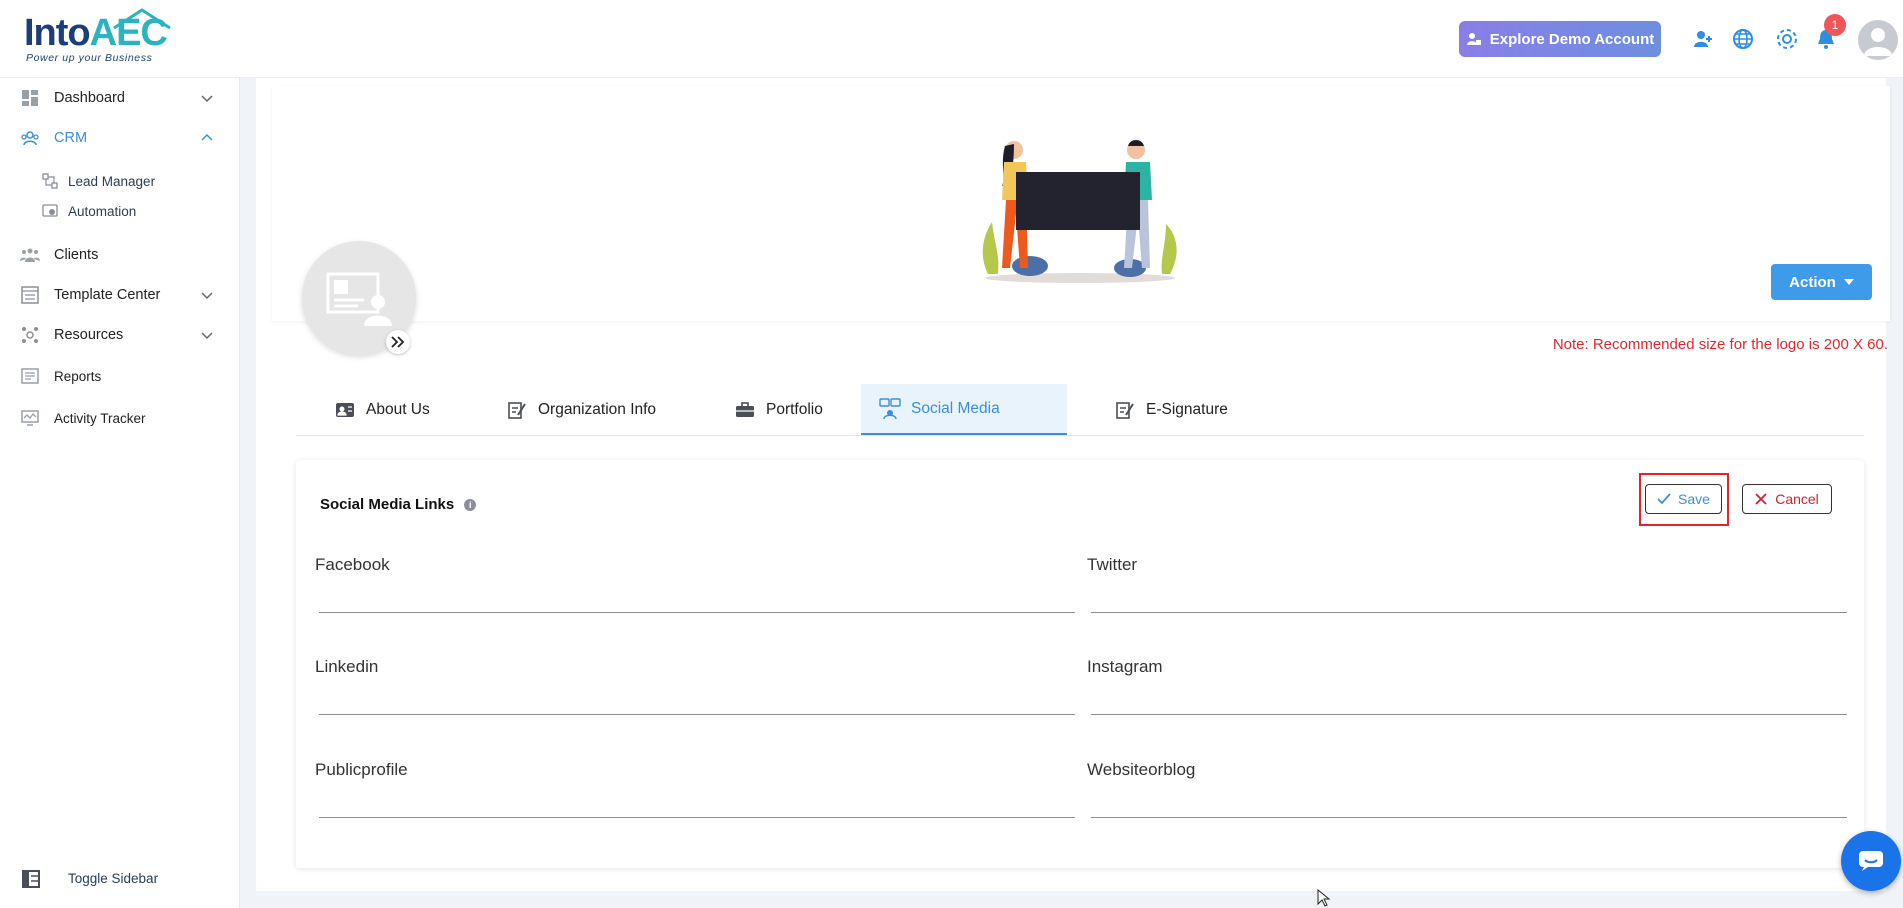  I want to click on sidebar-item-template-center: Template Center, so click(120, 295).